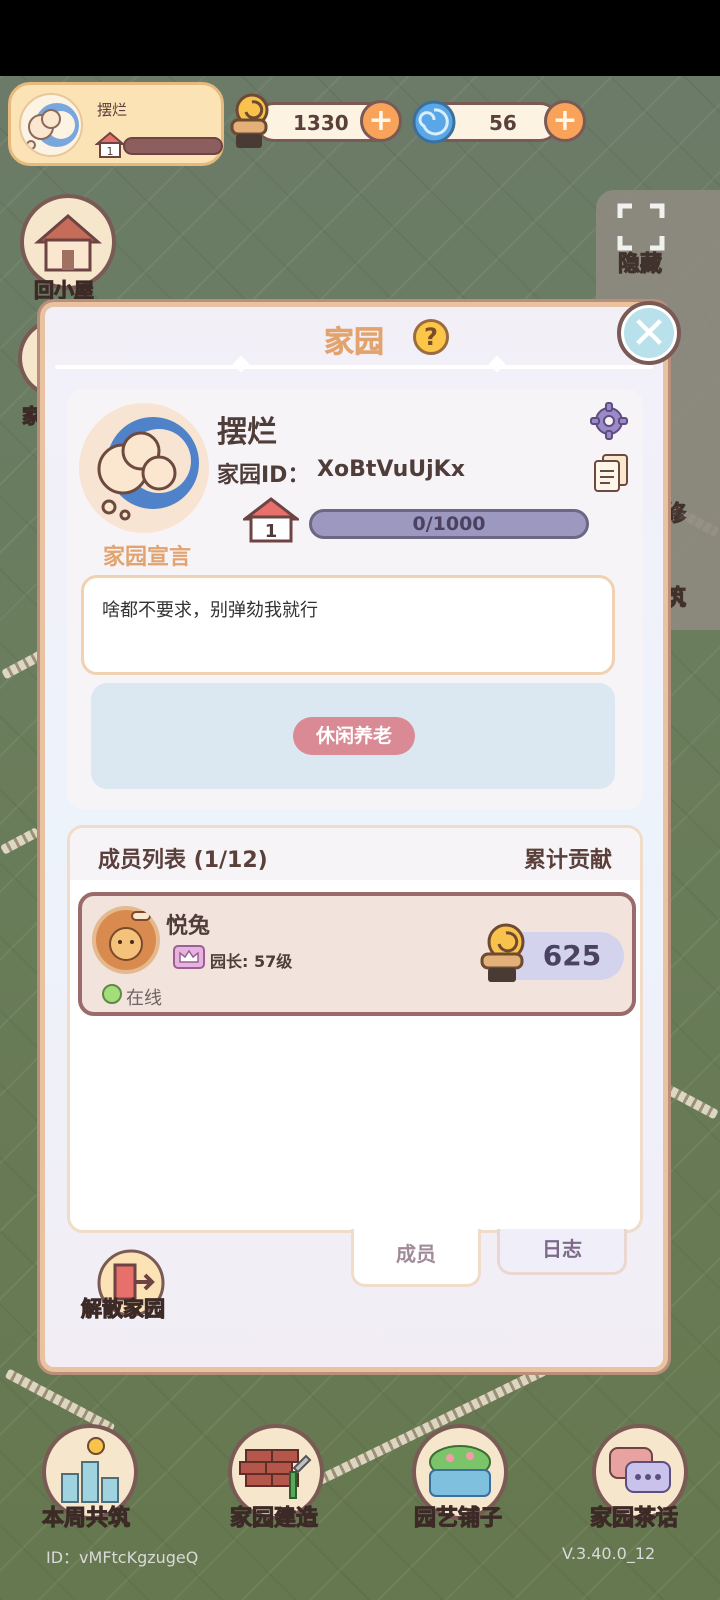 Image resolution: width=720 pixels, height=1600 pixels. I want to click on home-chat-label: 家园茶话, so click(634, 1519).